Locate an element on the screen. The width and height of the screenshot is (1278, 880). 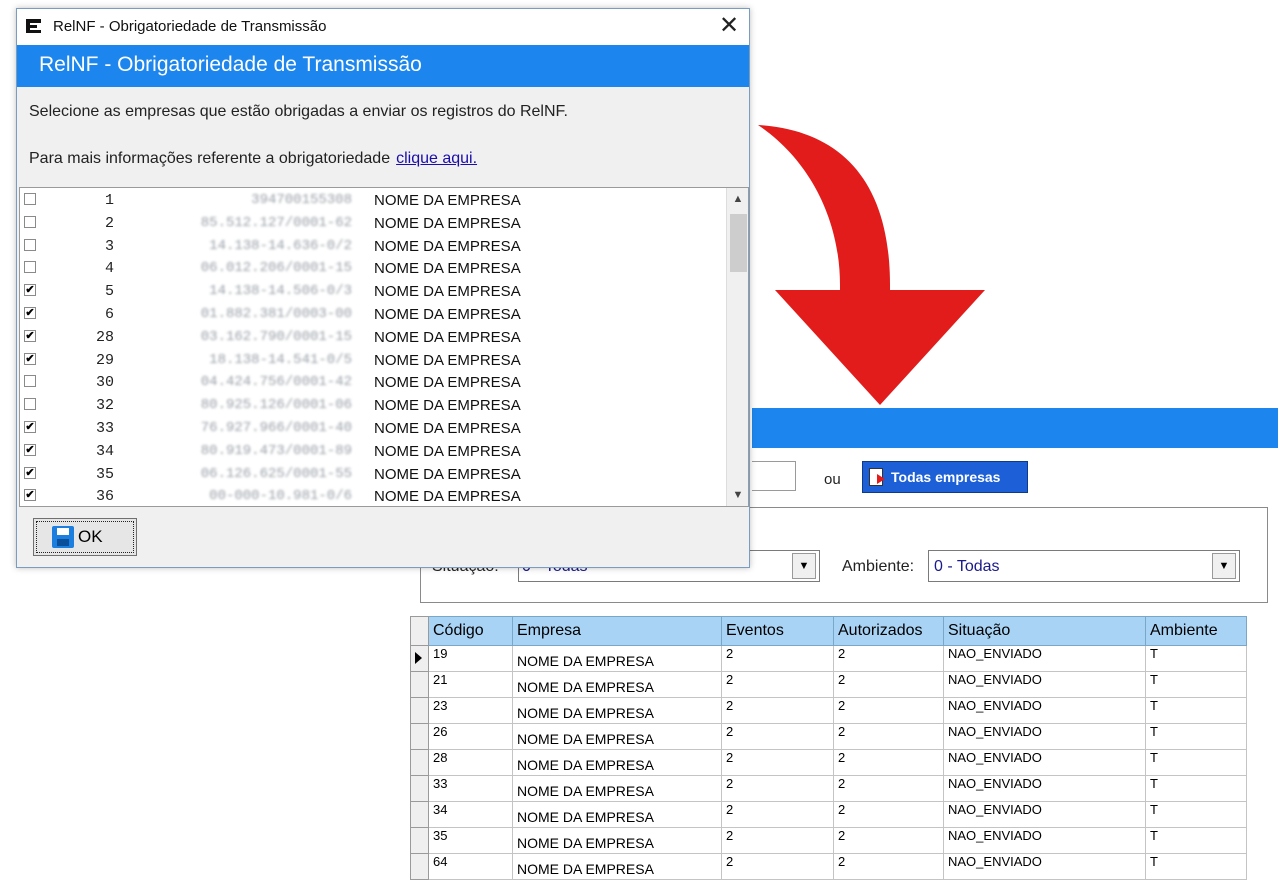
table-row: 34 NOME DA EMPRESA 2 2 NAO_ENVIADO T is located at coordinates (828, 814).